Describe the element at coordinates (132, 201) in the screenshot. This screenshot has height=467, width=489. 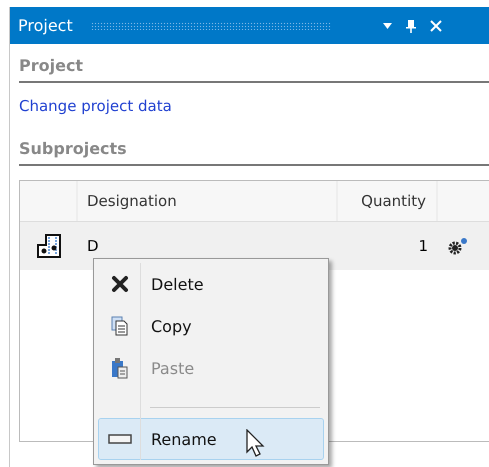
I see `column-header: Designation` at that location.